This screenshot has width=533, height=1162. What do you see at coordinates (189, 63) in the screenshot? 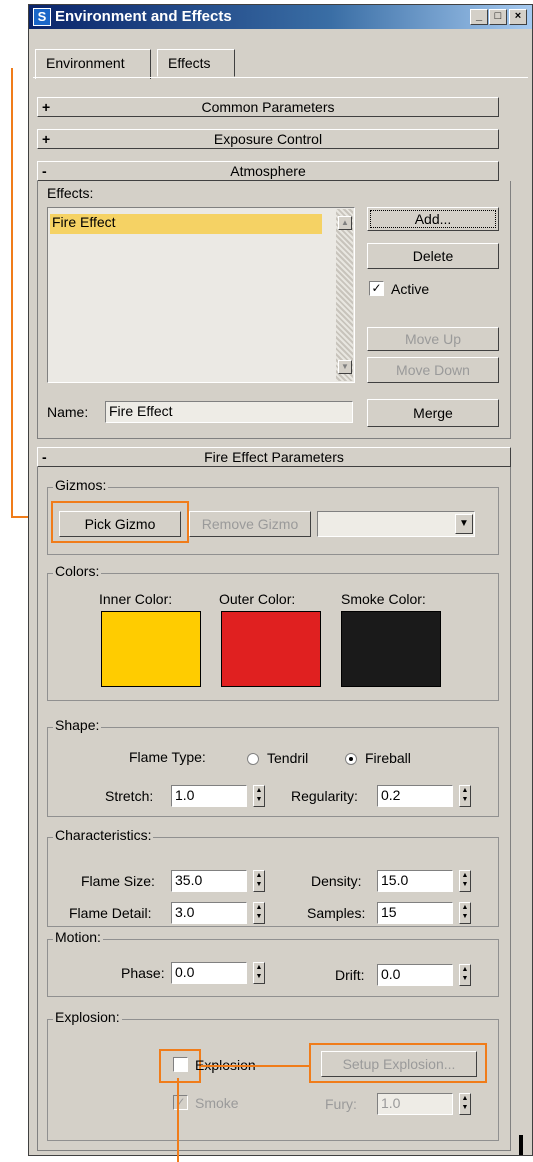
I see `tab-effects-label: Effects` at bounding box center [189, 63].